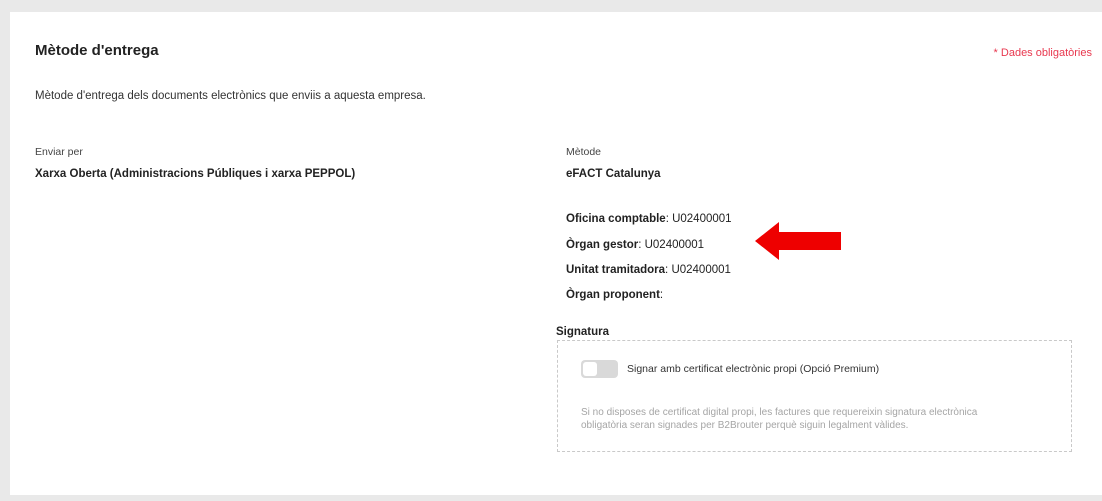 Image resolution: width=1102 pixels, height=501 pixels. What do you see at coordinates (814, 396) in the screenshot?
I see `signature-fieldset` at bounding box center [814, 396].